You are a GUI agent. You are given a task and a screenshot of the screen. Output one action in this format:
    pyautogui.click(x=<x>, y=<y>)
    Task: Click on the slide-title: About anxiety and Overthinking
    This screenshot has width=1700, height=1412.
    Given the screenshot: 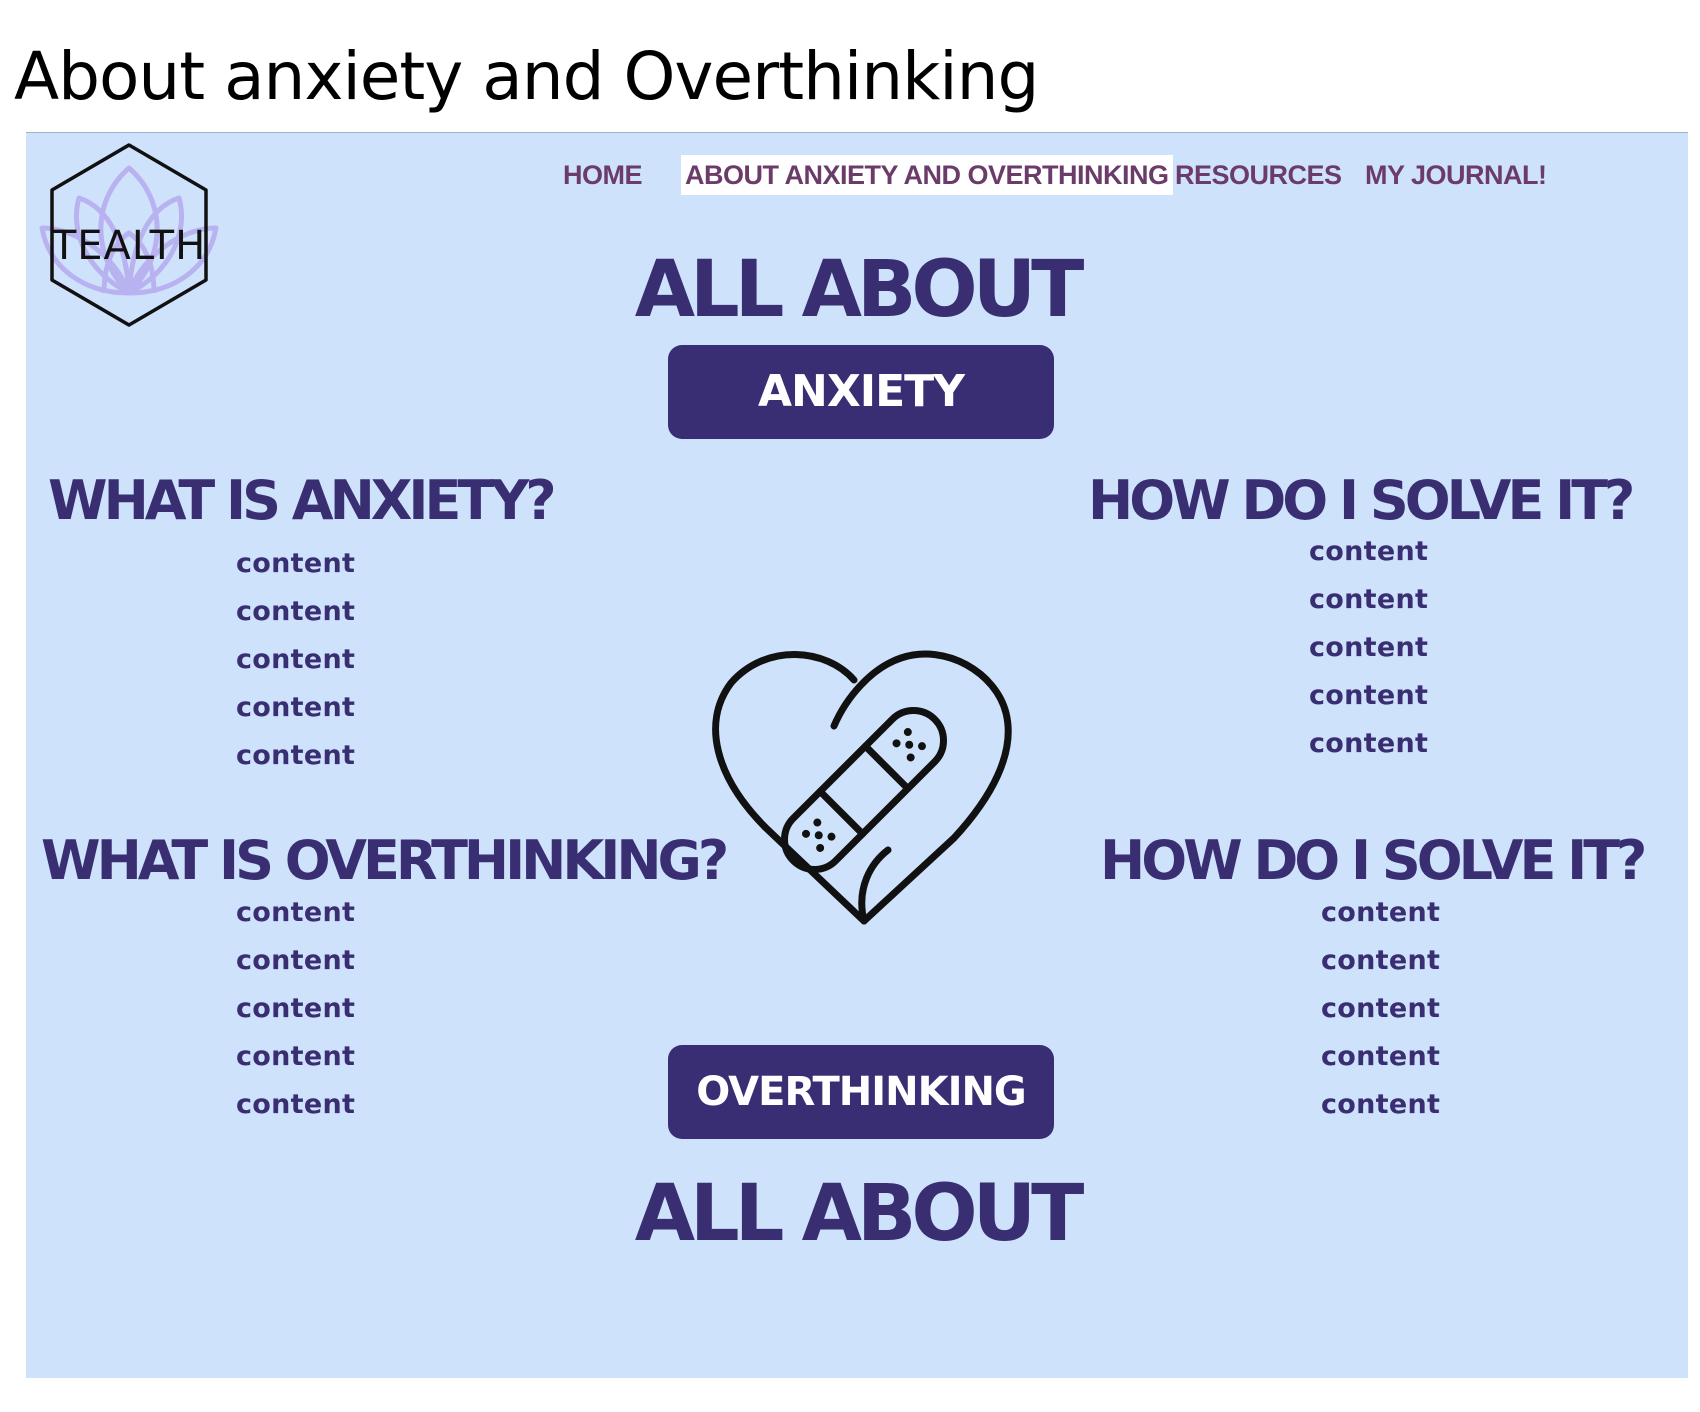 What is the action you would take?
    pyautogui.click(x=526, y=76)
    